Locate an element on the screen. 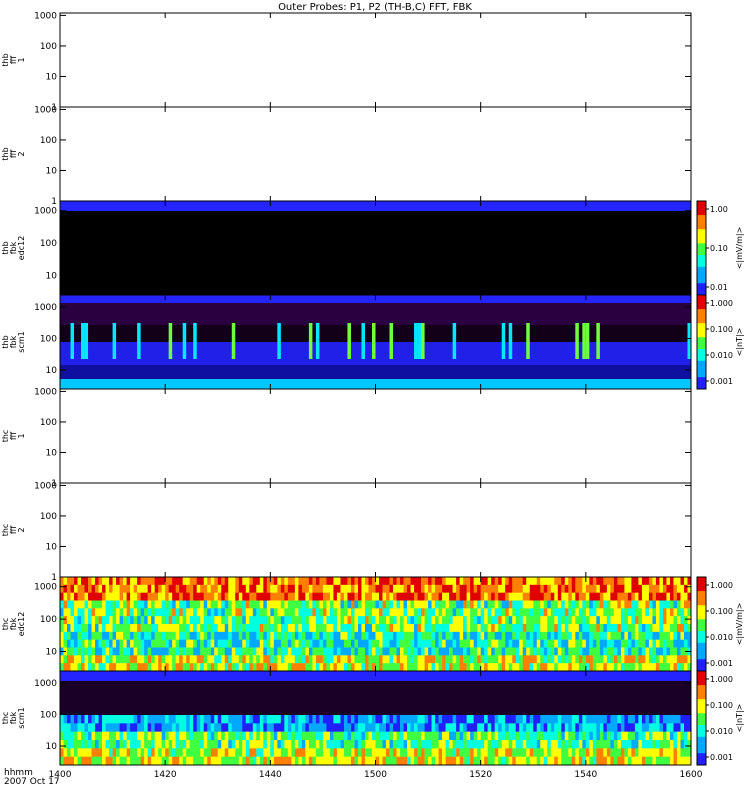 Image resolution: width=750 pixels, height=800 pixels. panel-8-ylabel: thc fbk scm1 is located at coordinates (13, 717).